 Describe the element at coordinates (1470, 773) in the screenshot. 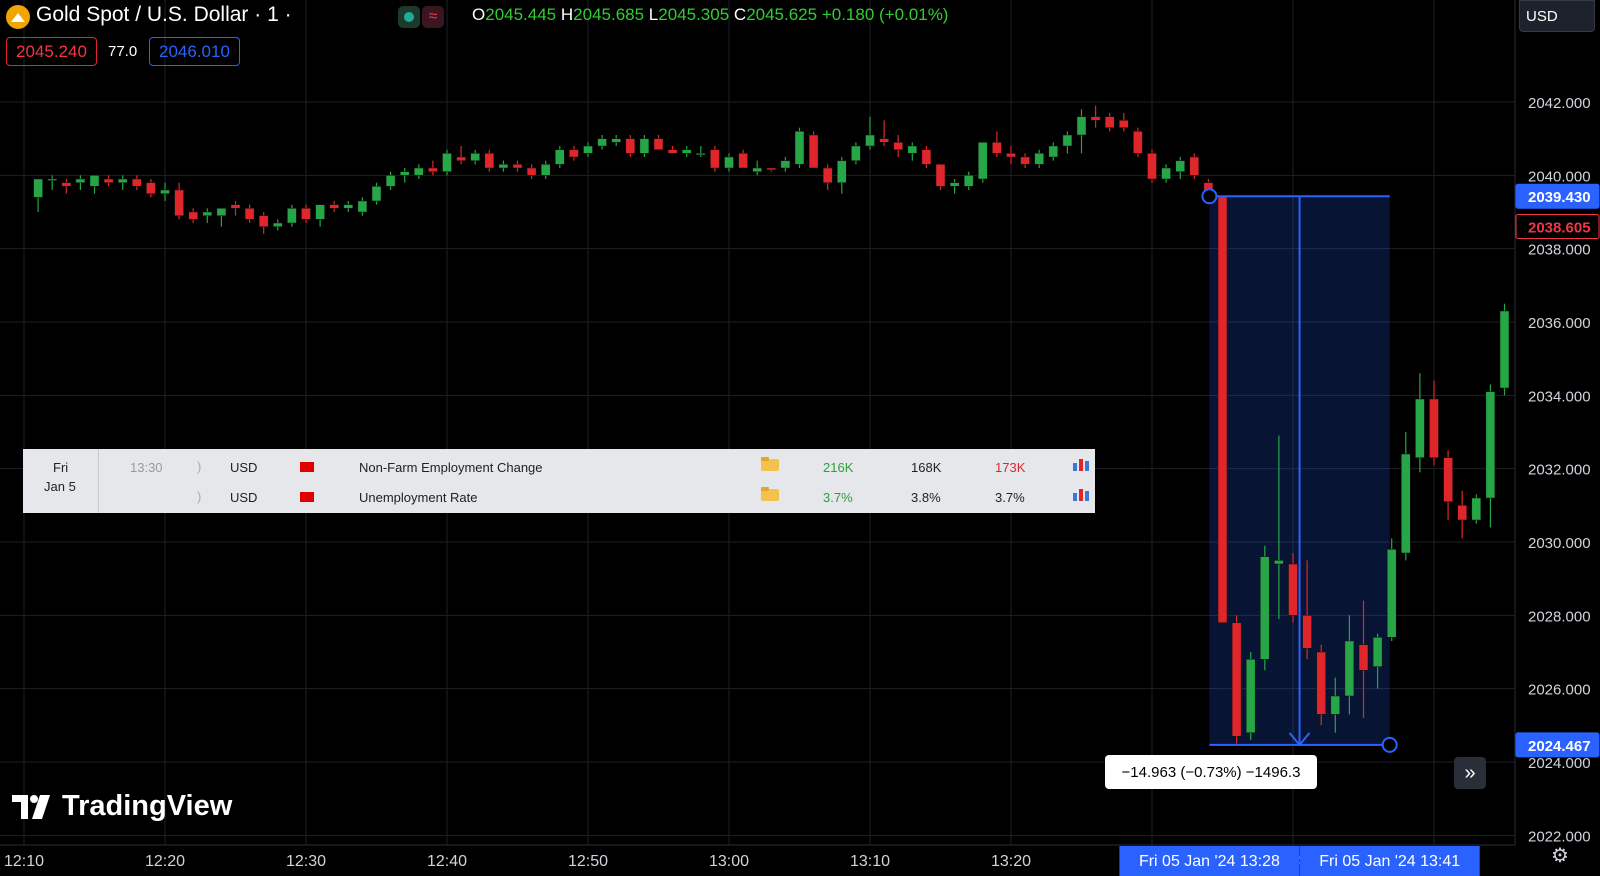

I see `double-chevron-icon: »` at that location.